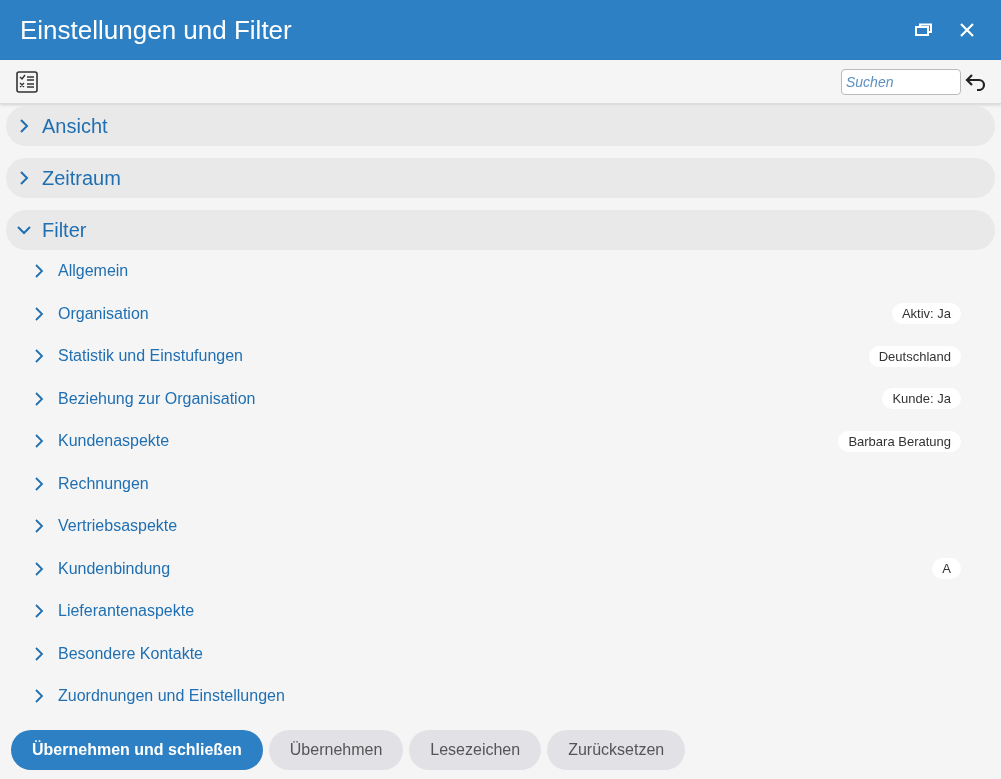 The height and width of the screenshot is (779, 1001). I want to click on undo-icon, so click(976, 81).